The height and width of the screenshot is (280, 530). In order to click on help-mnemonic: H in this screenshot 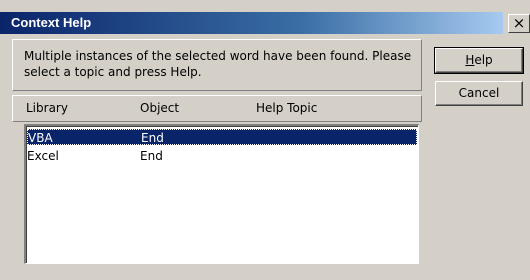, I will do `click(470, 60)`.